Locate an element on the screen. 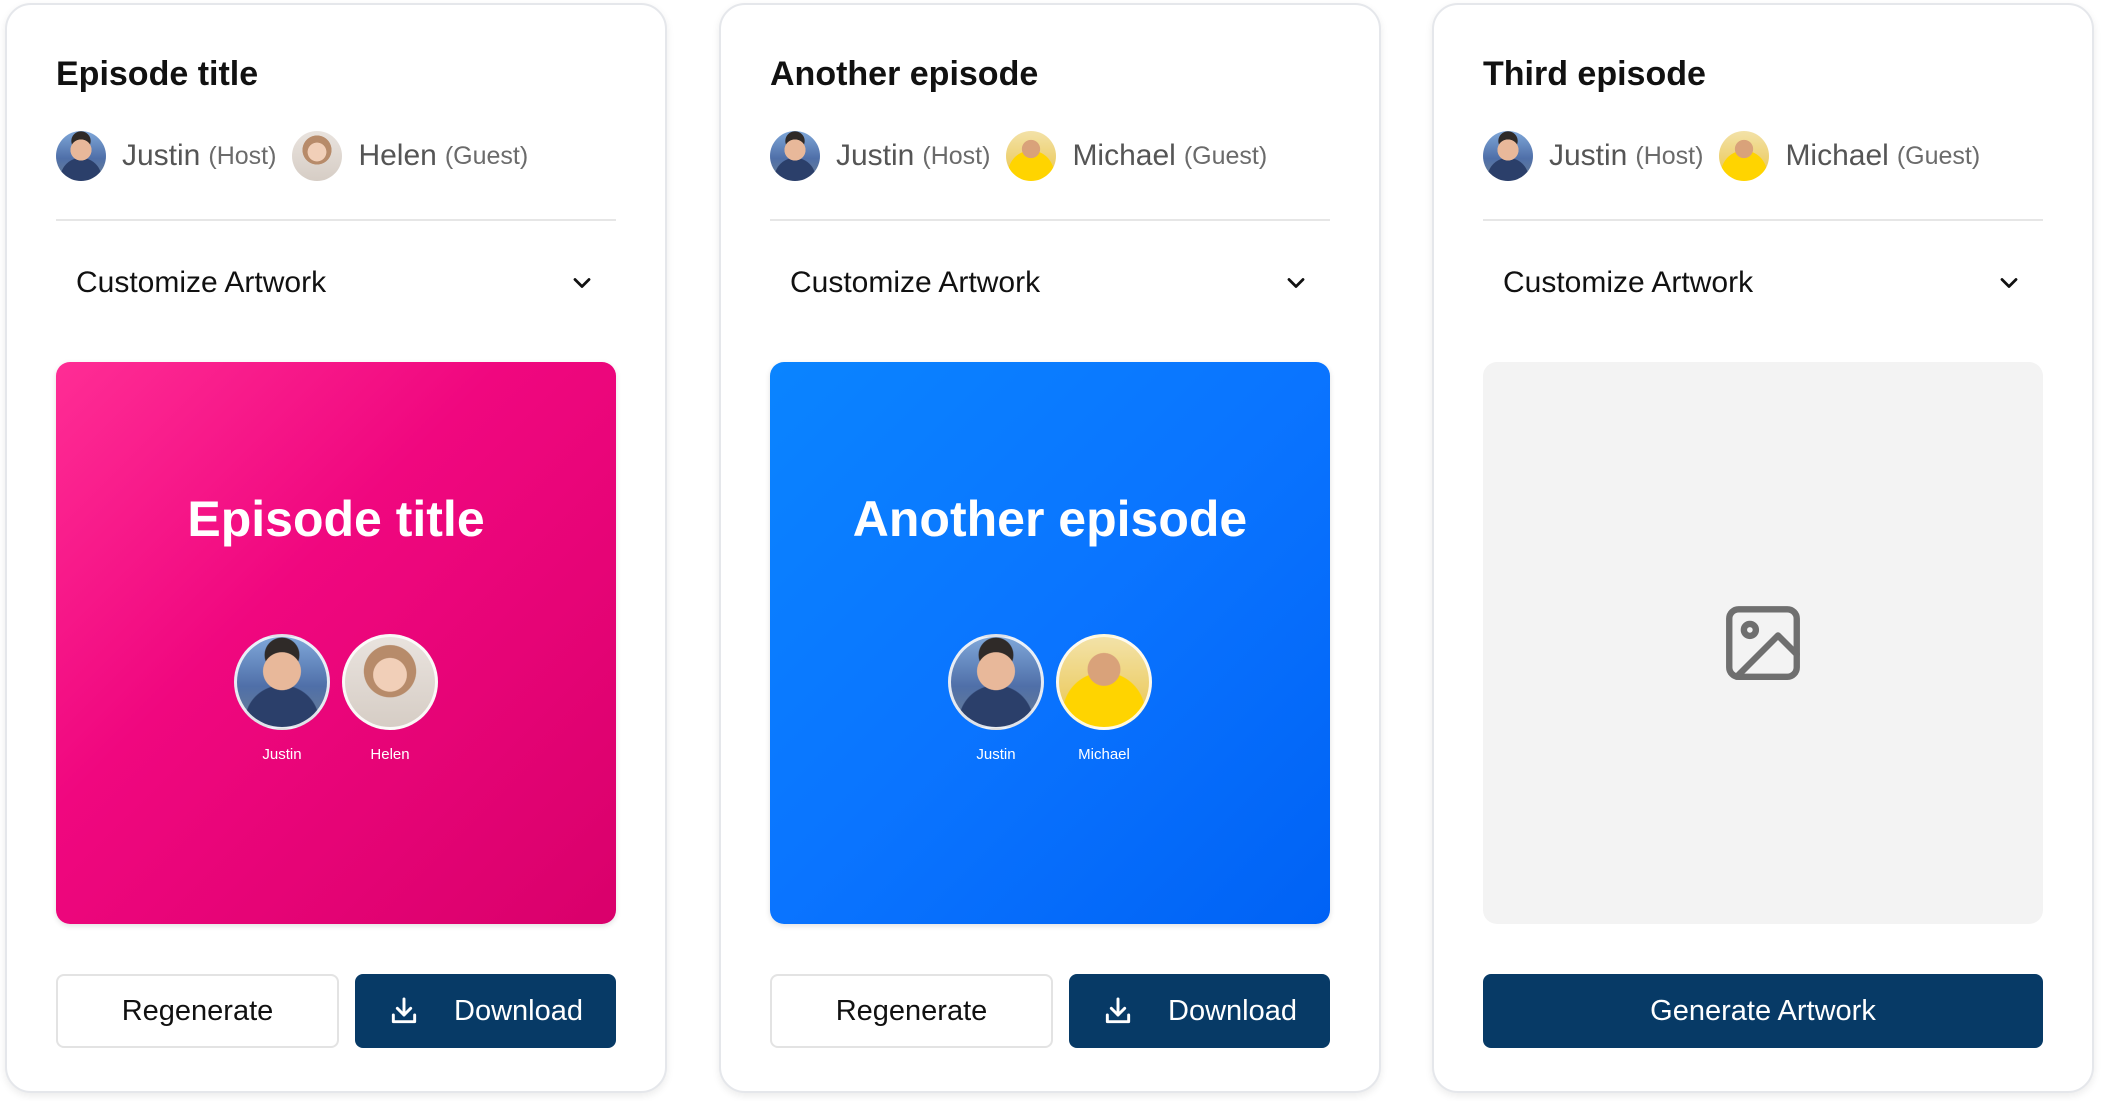  artwork-person: Helen is located at coordinates (390, 698).